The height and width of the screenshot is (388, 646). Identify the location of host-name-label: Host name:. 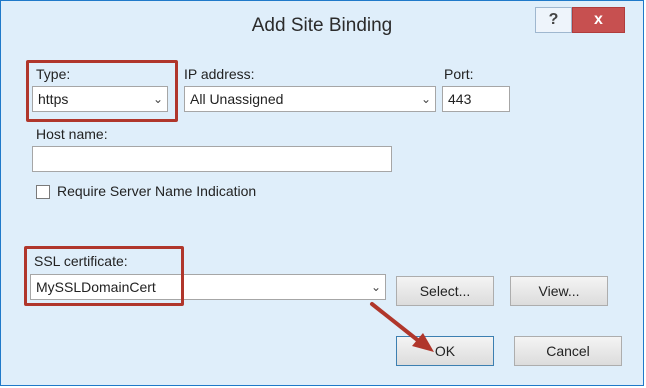
(72, 134).